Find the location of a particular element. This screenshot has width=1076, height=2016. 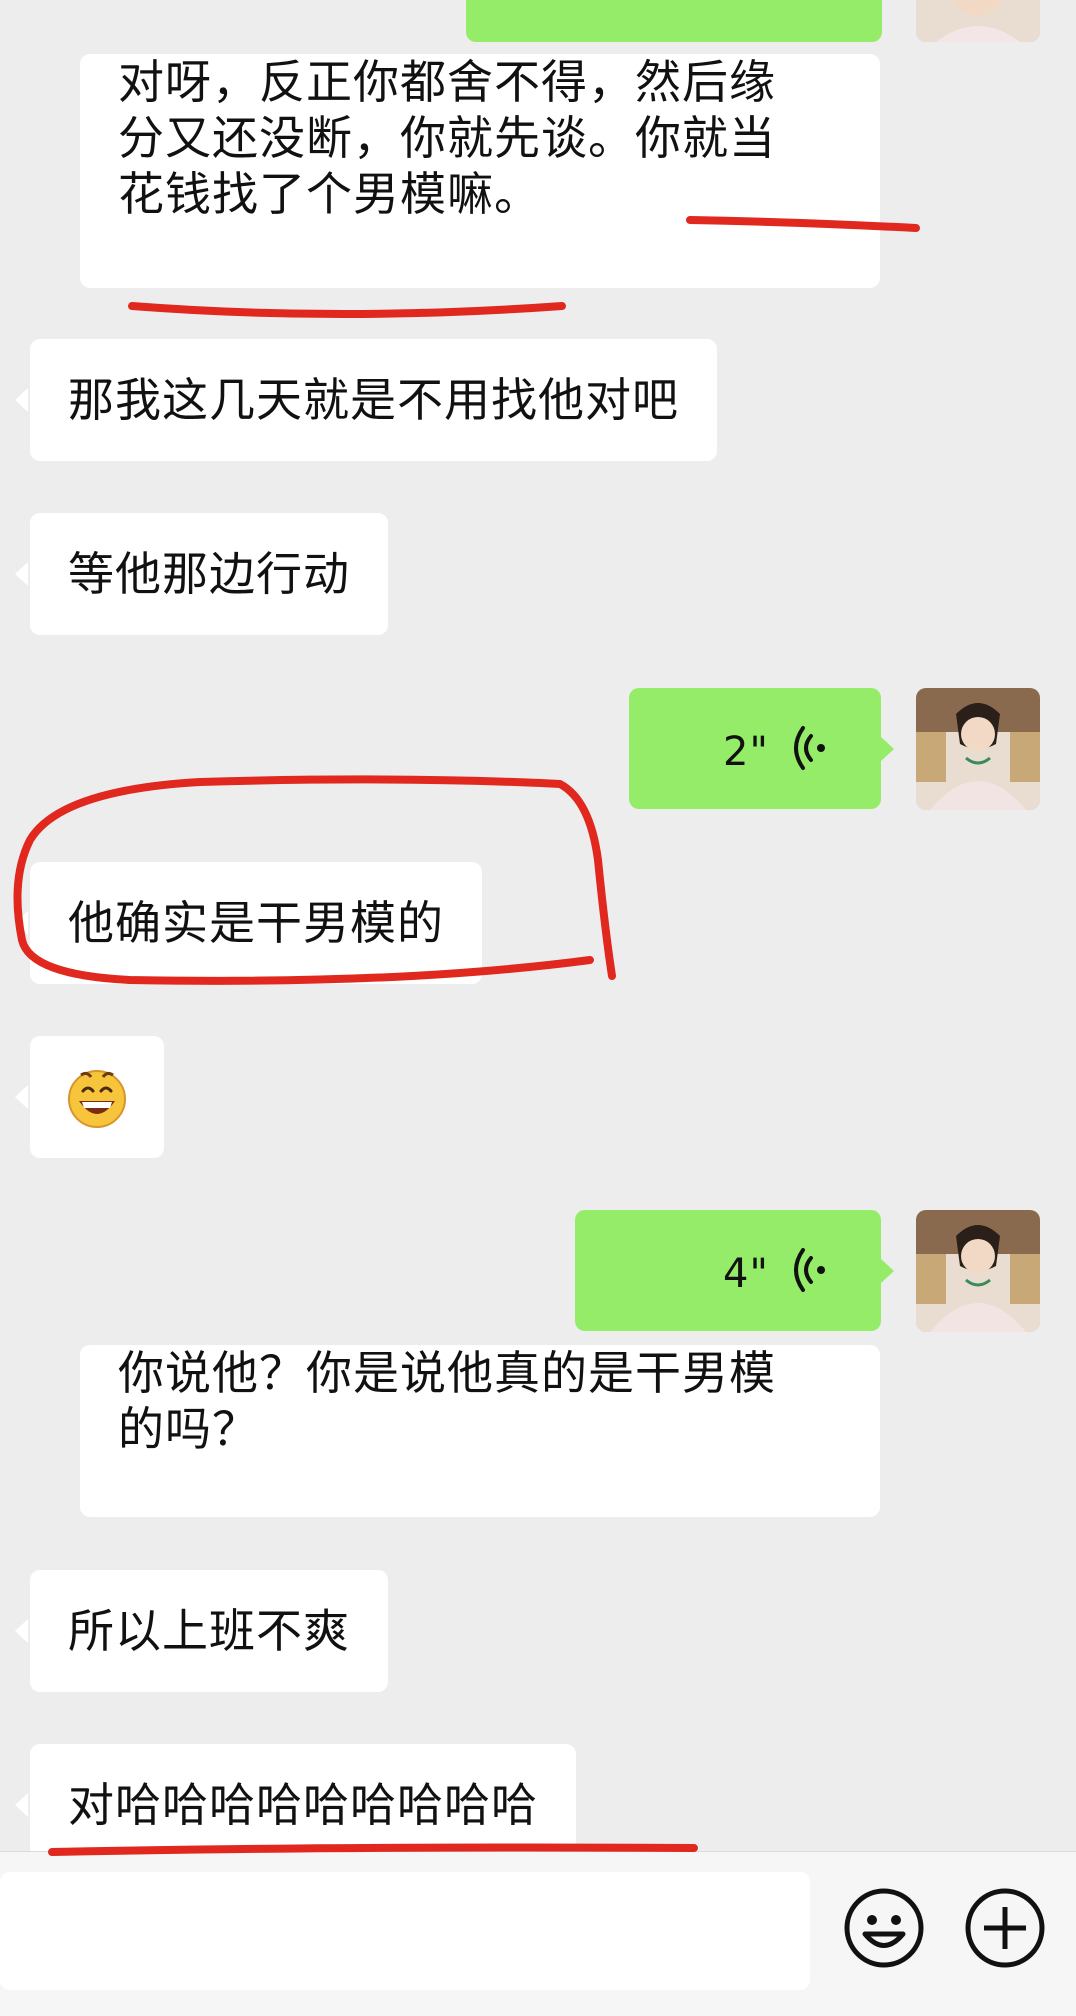

plus-circle-icon is located at coordinates (1005, 1928).